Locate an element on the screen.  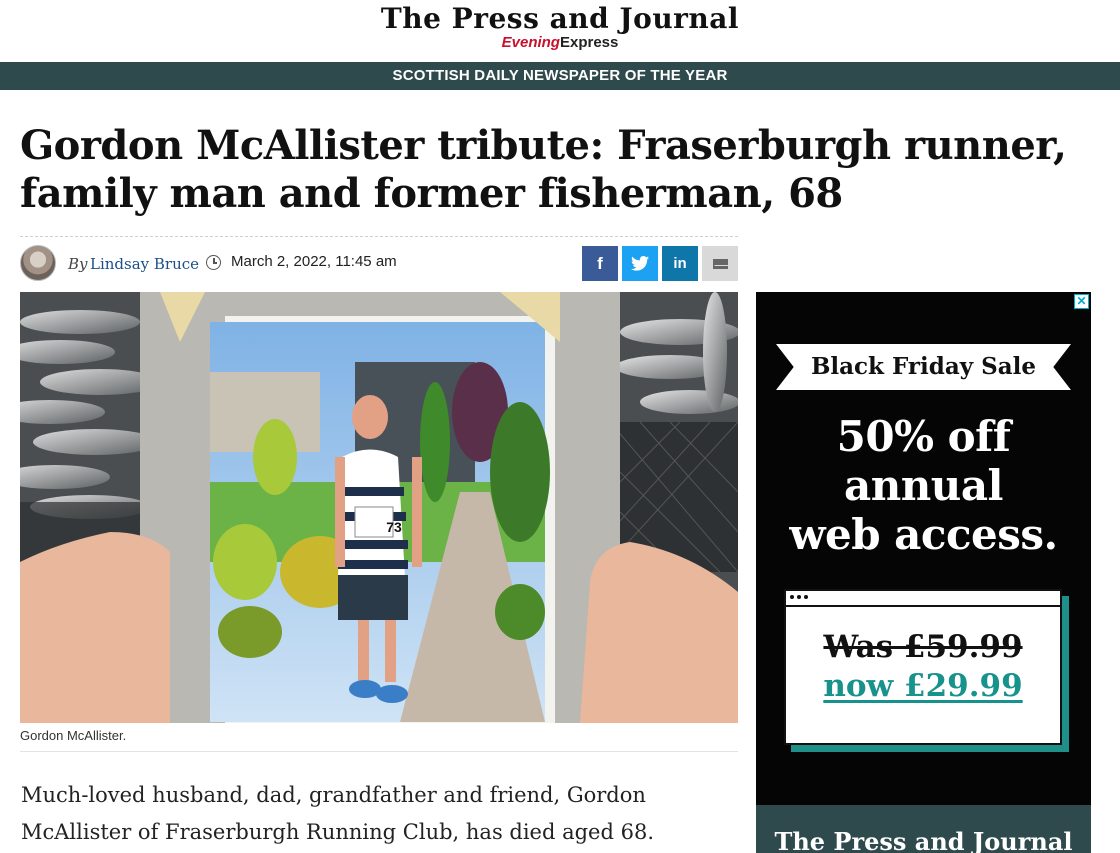
price-card-window-bar is located at coordinates (923, 599).